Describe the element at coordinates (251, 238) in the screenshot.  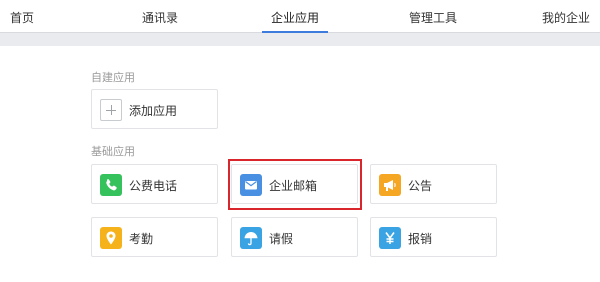
I see `umbrella-icon` at that location.